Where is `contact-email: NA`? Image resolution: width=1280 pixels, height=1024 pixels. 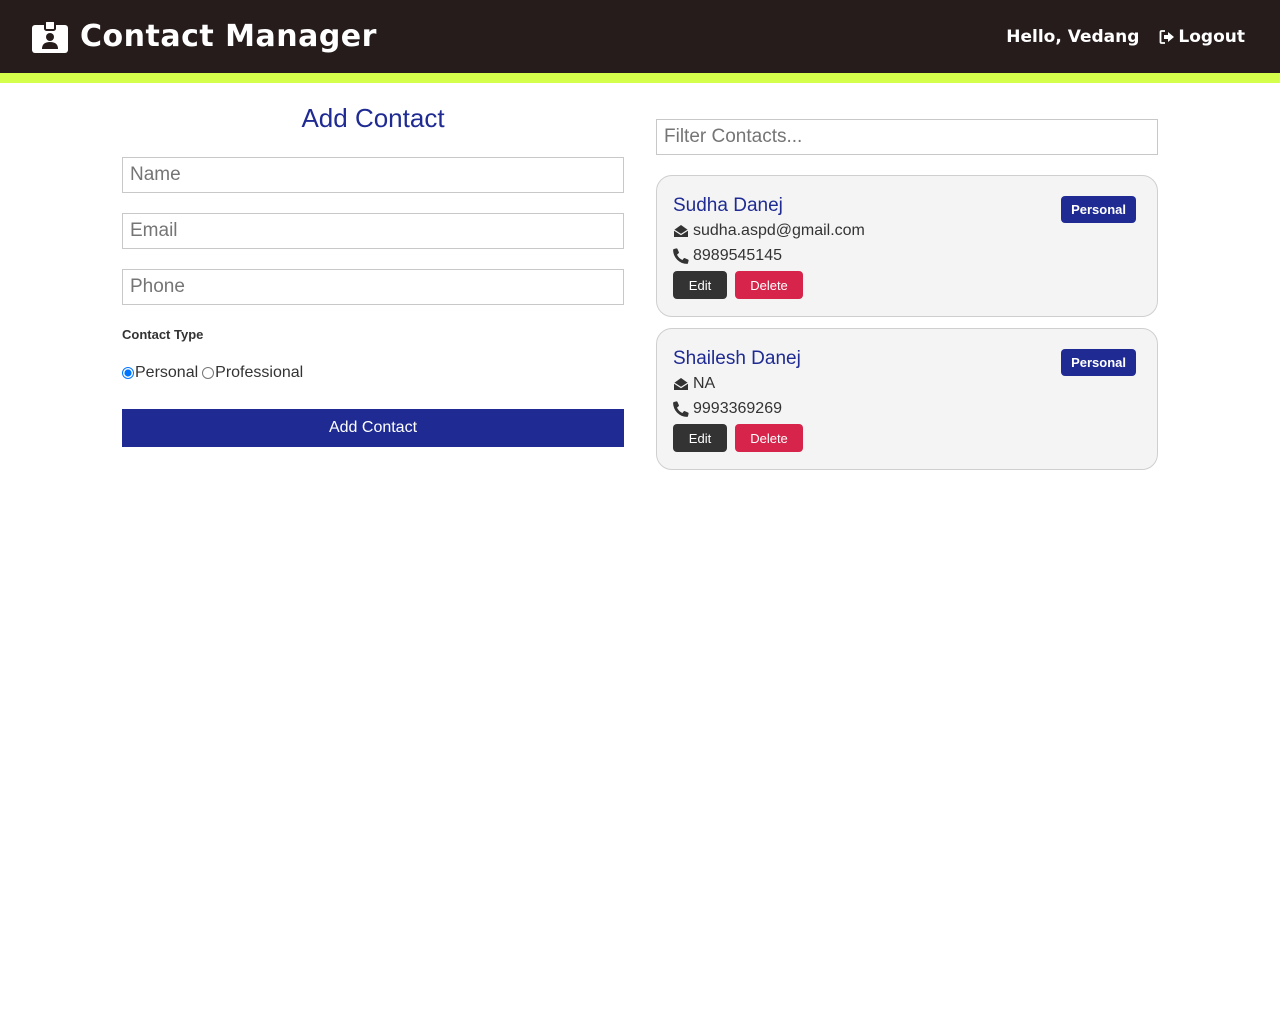 contact-email: NA is located at coordinates (704, 383).